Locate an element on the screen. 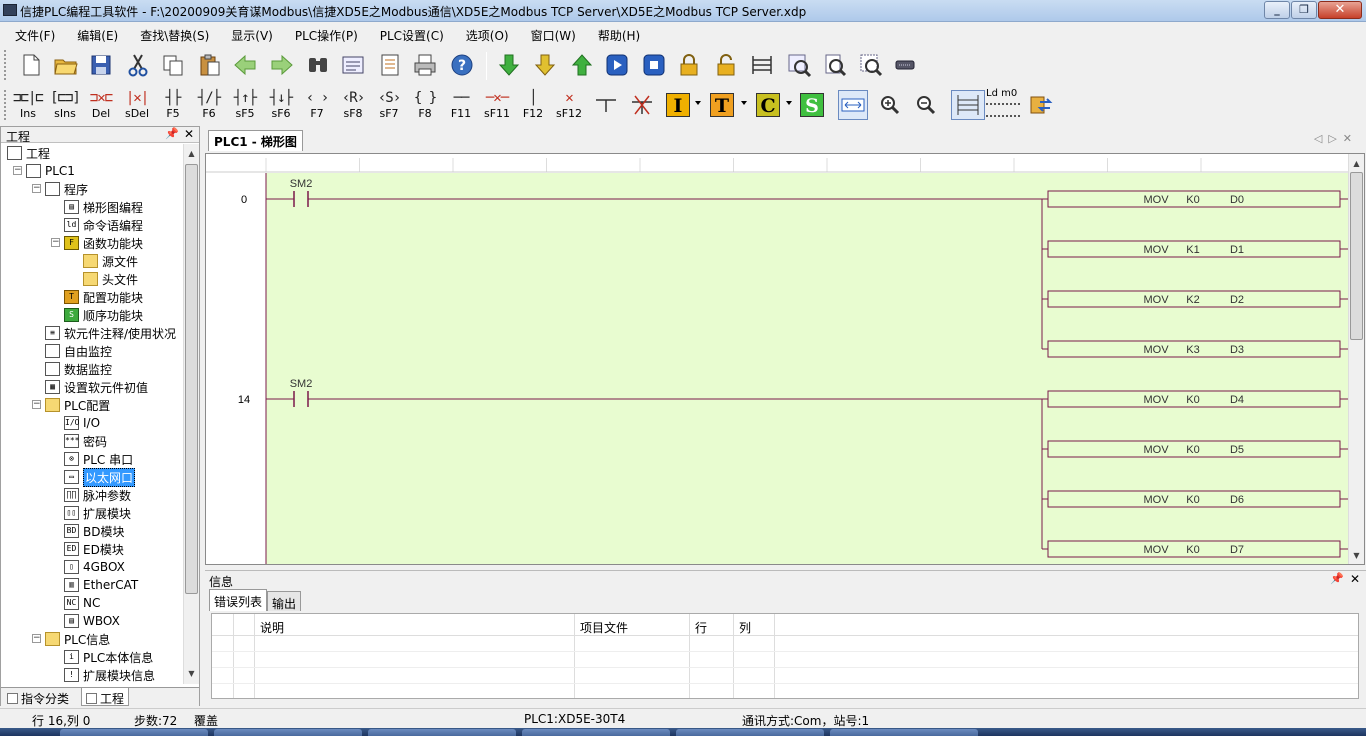 This screenshot has height=736, width=1366. tree-item: ∏∏ 脉冲参数 is located at coordinates (97, 495).